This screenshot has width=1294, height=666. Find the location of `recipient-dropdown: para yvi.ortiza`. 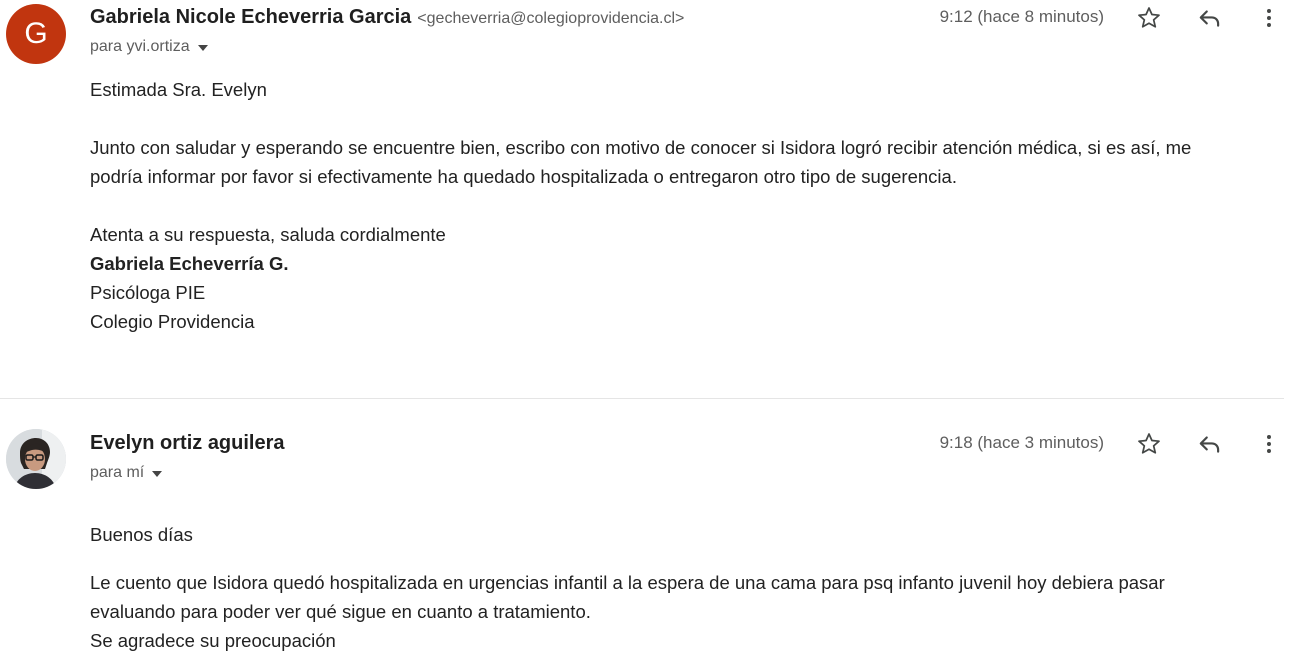

recipient-dropdown: para yvi.ortiza is located at coordinates (149, 47).